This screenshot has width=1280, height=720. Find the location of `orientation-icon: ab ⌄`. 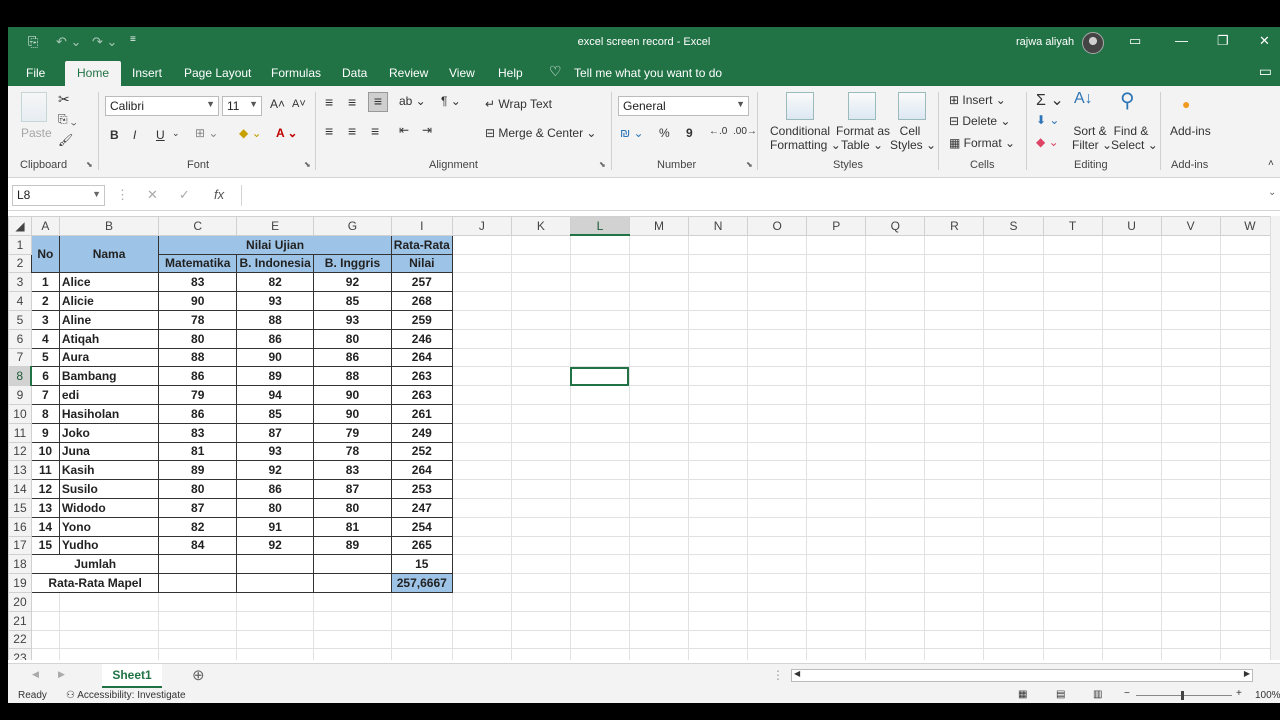

orientation-icon: ab ⌄ is located at coordinates (412, 101).